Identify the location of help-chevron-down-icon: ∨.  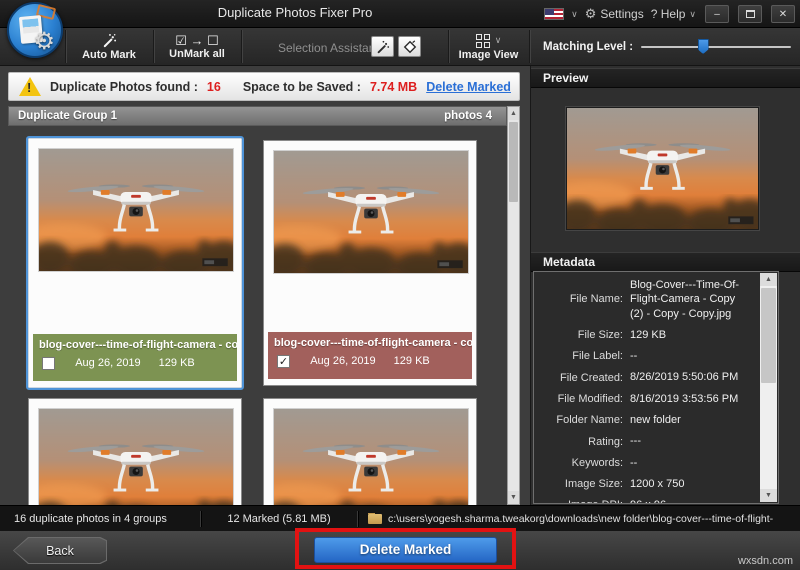
(692, 13).